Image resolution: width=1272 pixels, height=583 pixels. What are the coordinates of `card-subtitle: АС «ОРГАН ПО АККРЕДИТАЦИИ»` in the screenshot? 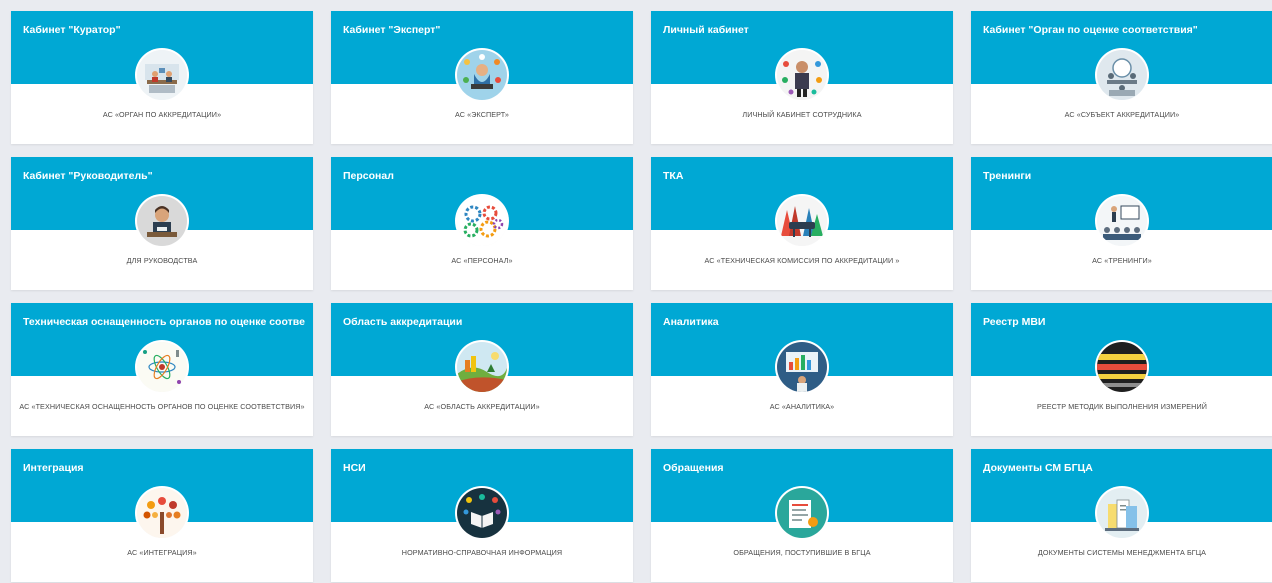 It's located at (162, 114).